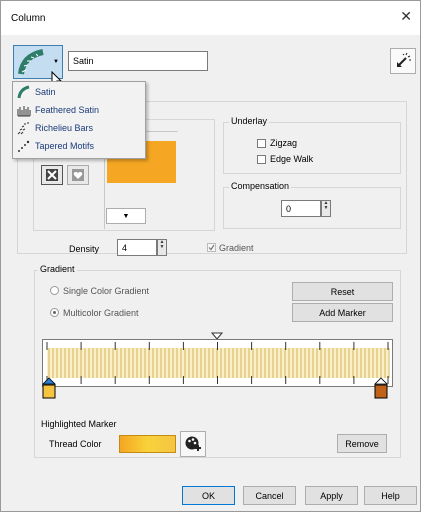 The image size is (421, 512). What do you see at coordinates (23, 128) in the screenshot?
I see `richelieu-bars-icon` at bounding box center [23, 128].